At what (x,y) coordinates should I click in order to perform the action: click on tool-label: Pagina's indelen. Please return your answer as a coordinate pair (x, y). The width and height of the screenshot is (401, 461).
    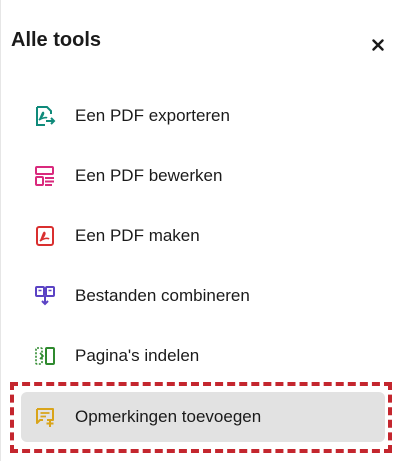
    Looking at the image, I should click on (137, 355).